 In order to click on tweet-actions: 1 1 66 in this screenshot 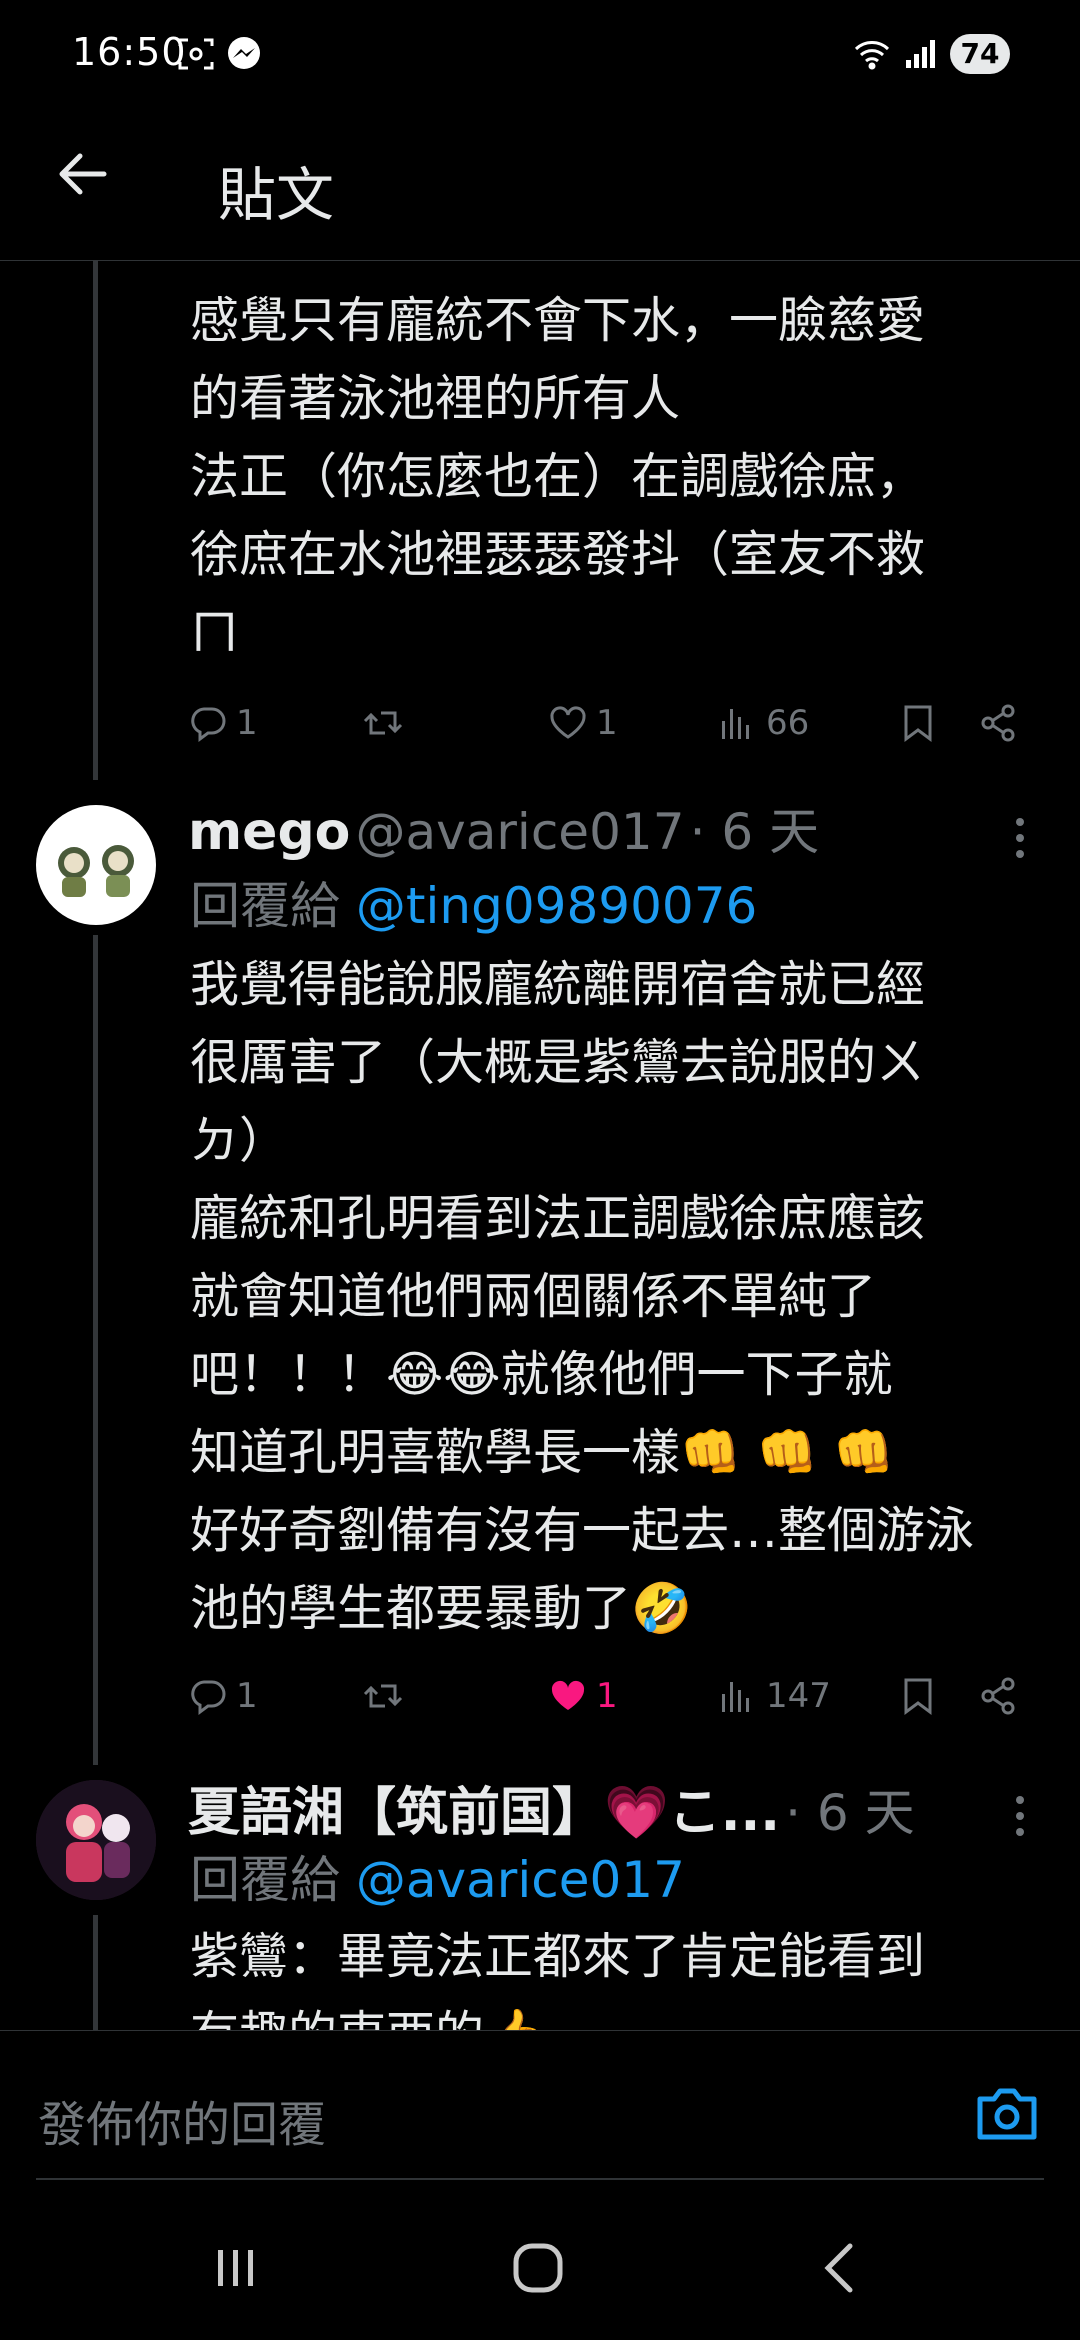, I will do `click(606, 723)`.